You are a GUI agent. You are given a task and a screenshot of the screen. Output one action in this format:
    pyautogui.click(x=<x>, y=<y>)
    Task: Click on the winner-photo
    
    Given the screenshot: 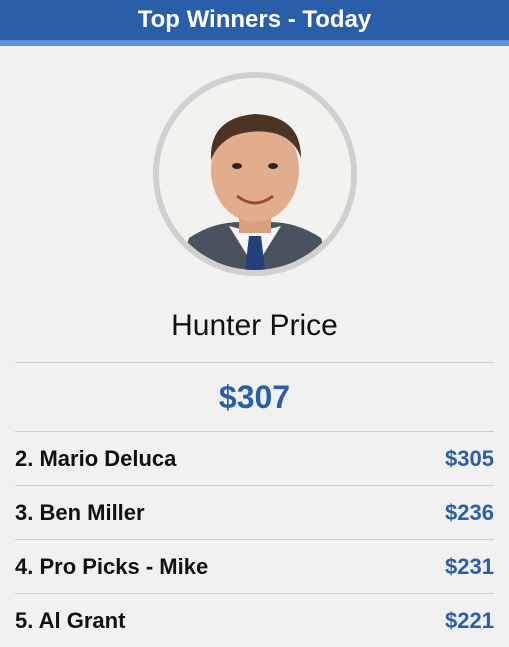 What is the action you would take?
    pyautogui.click(x=254, y=174)
    